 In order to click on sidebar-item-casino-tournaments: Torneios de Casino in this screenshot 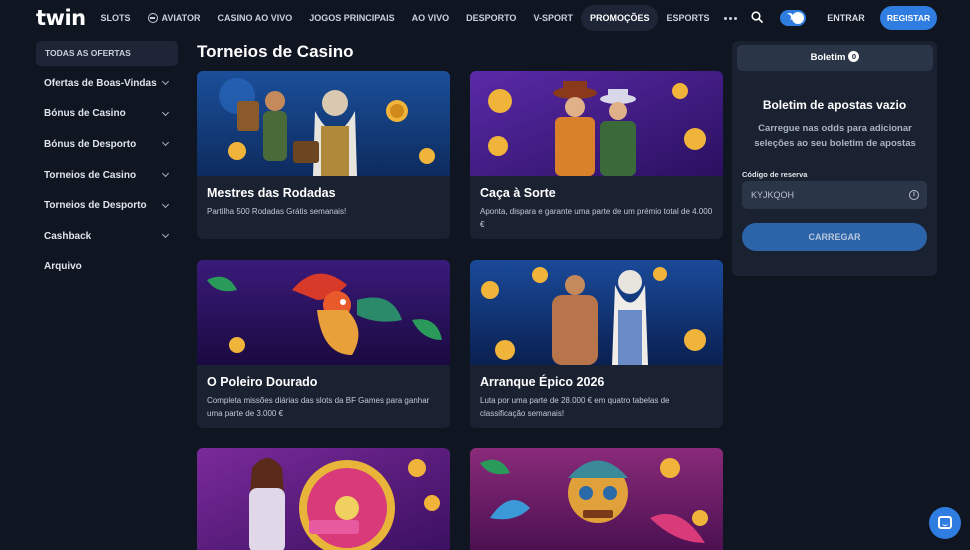, I will do `click(107, 175)`.